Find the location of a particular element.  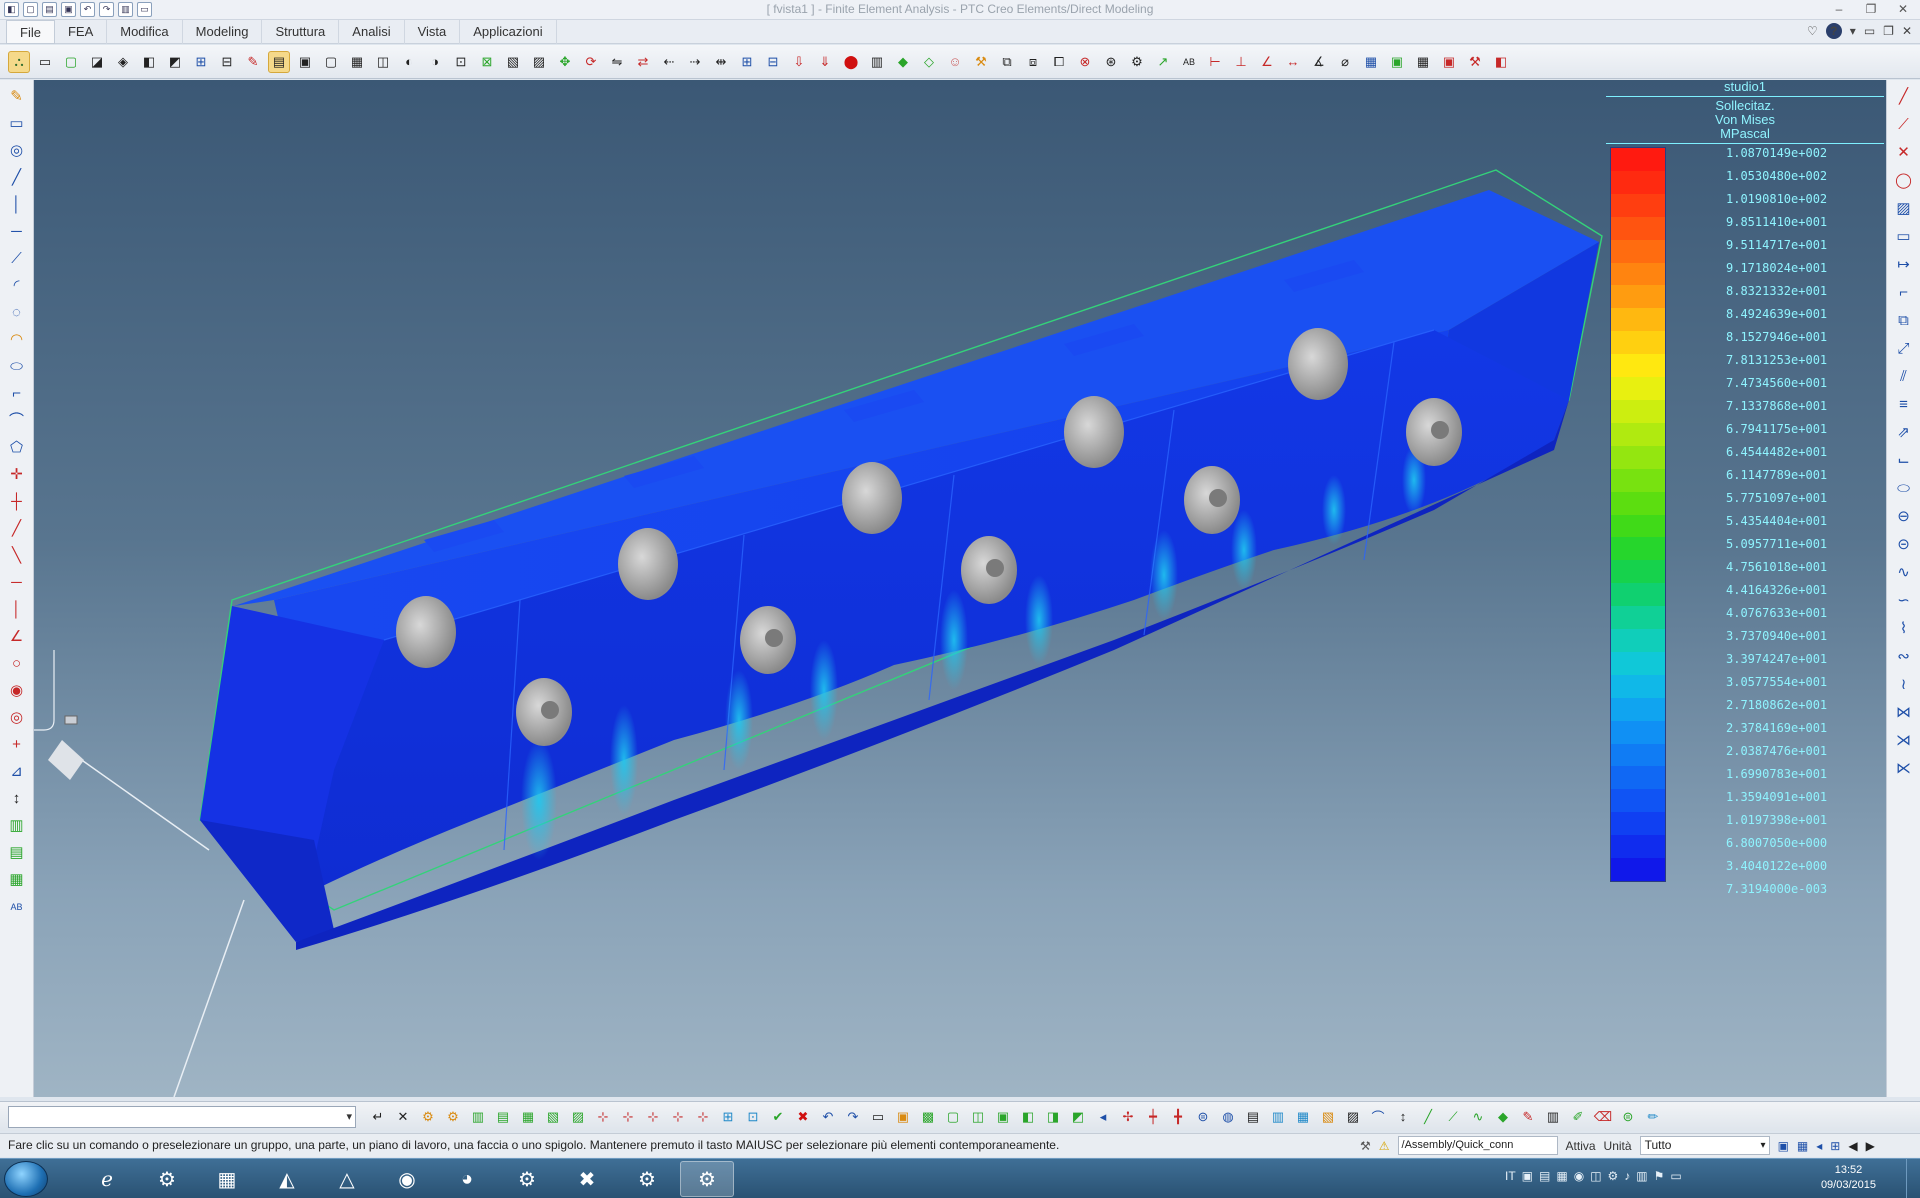

abc-side-icon: AB is located at coordinates (17, 907).